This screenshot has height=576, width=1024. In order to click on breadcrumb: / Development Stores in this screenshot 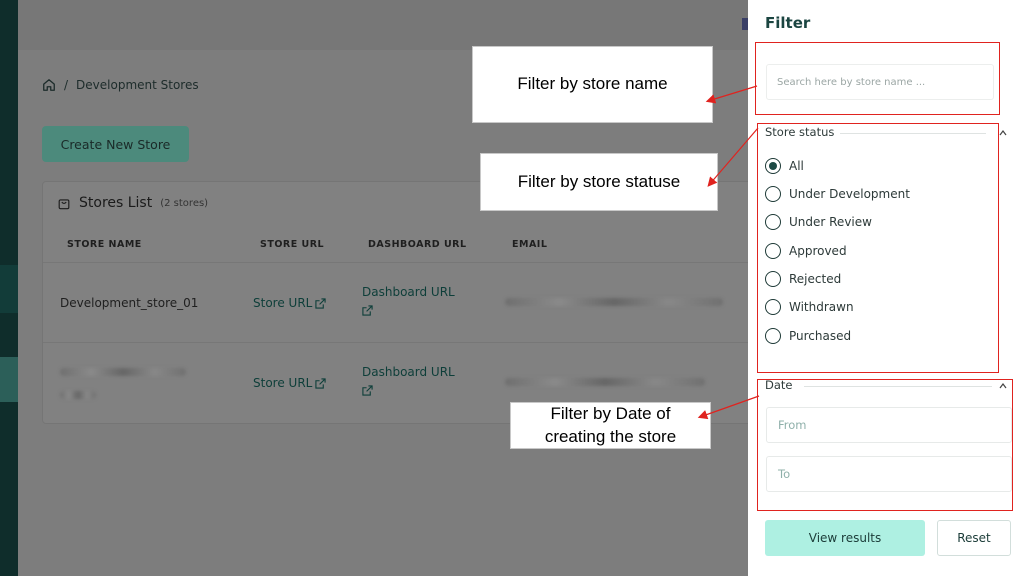, I will do `click(120, 85)`.